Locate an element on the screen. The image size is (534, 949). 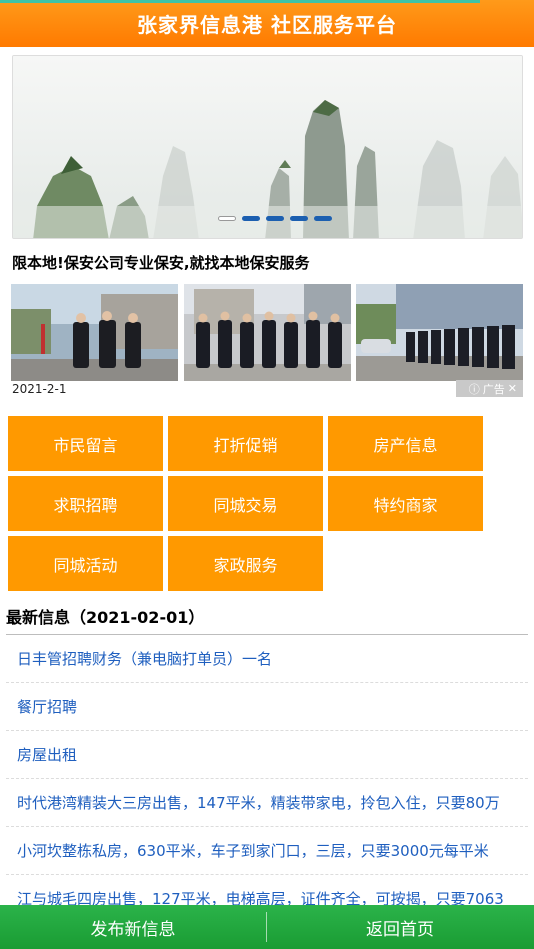
latest-info-title: 最新信息（2021-02-01） is located at coordinates (105, 617).